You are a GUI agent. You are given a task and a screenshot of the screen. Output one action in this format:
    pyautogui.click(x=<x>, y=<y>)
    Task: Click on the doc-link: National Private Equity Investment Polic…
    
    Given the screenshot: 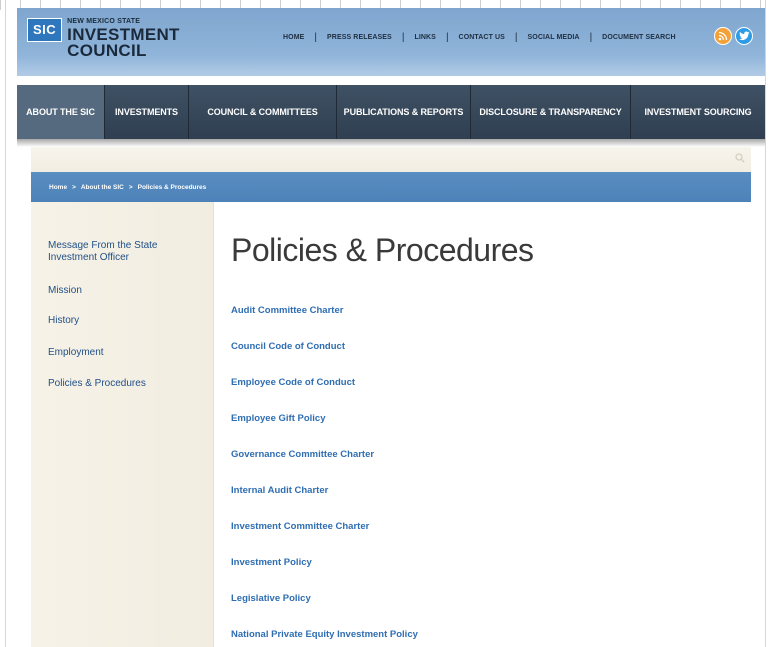 What is the action you would take?
    pyautogui.click(x=324, y=634)
    